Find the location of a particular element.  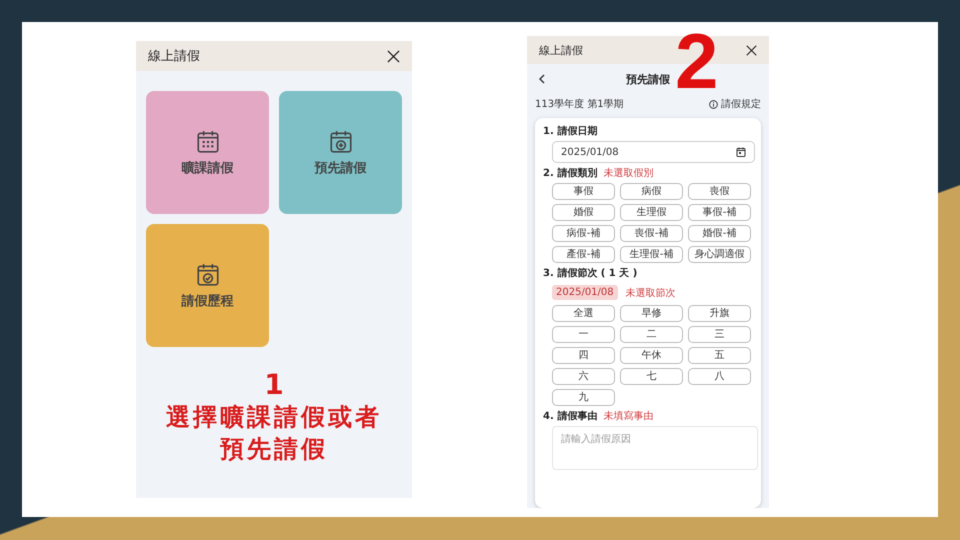

period-button: 五 is located at coordinates (719, 355).